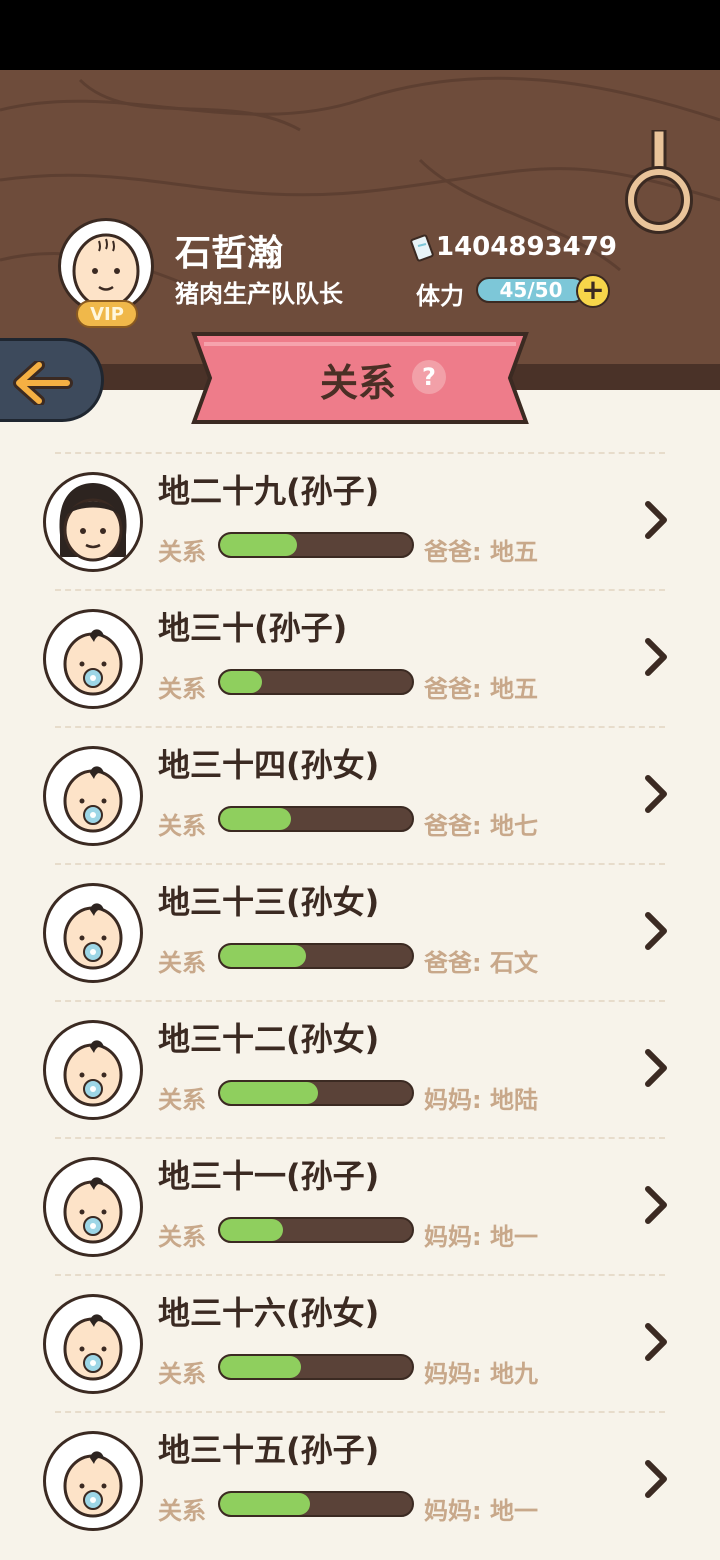 Image resolution: width=720 pixels, height=1560 pixels. Describe the element at coordinates (481, 826) in the screenshot. I see `parent-label: 爸爸: 地七` at that location.